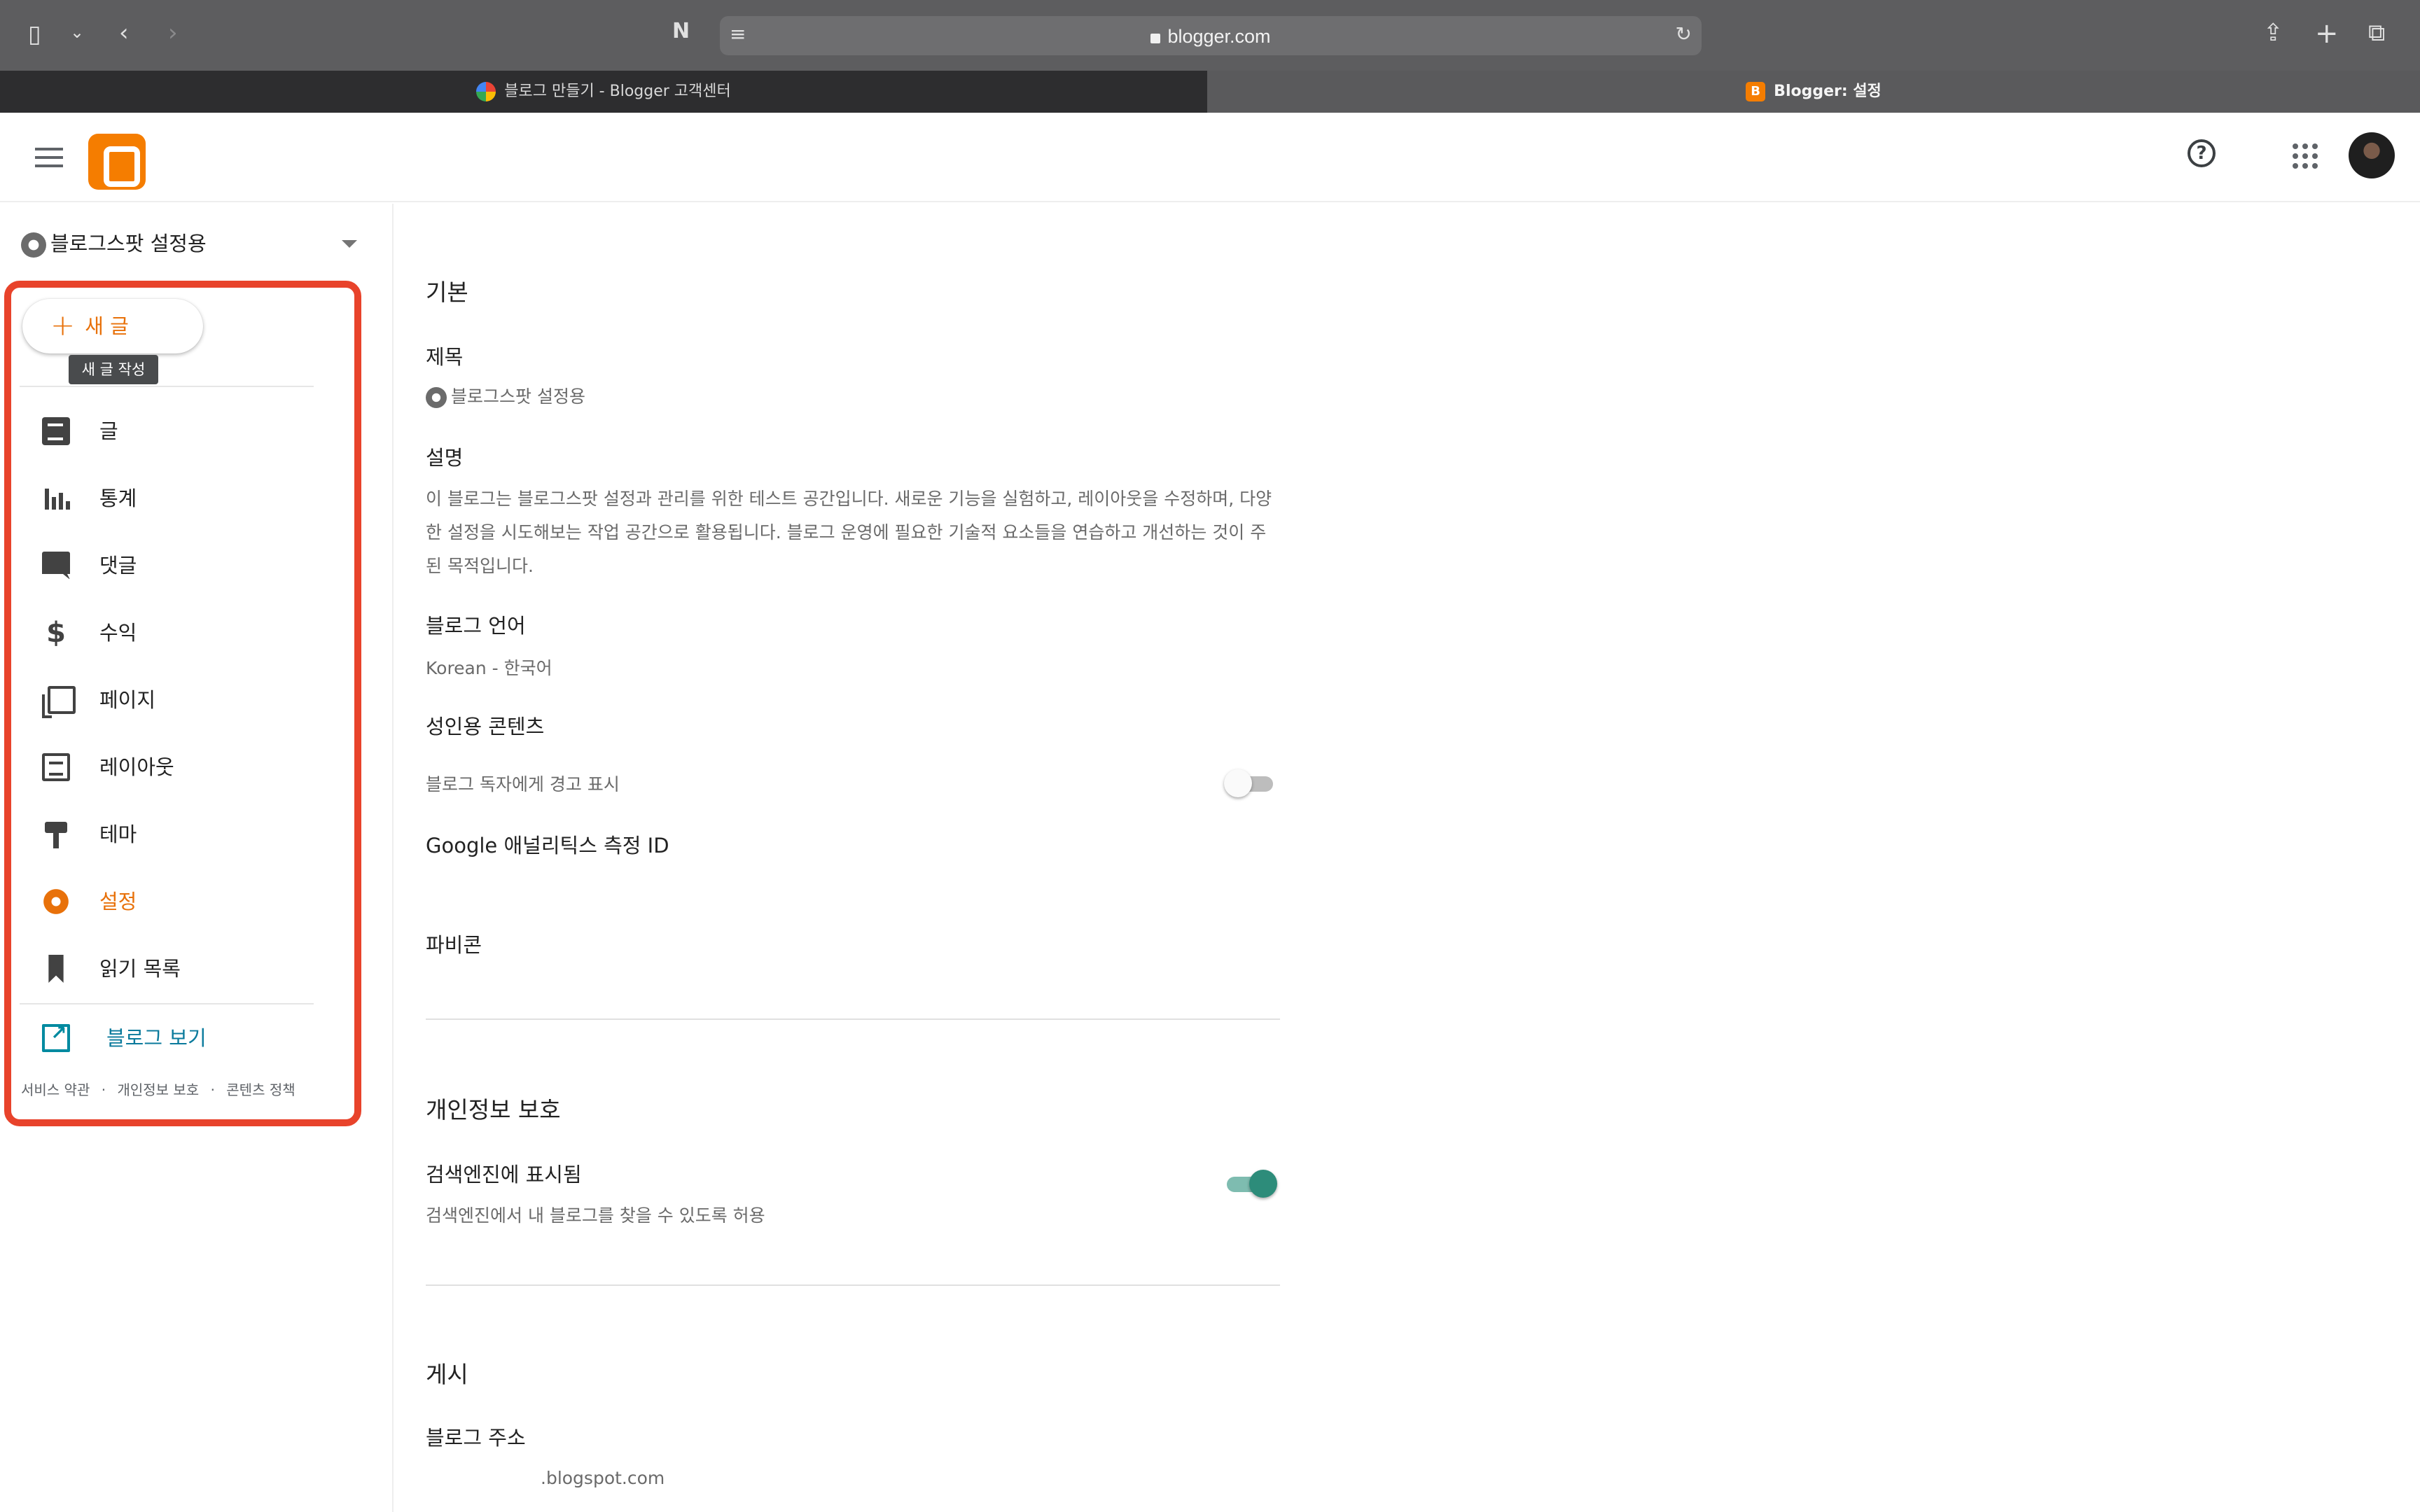  Describe the element at coordinates (523, 784) in the screenshot. I see `adult-warning-label: 블로그 독자에게 경고 표시` at that location.